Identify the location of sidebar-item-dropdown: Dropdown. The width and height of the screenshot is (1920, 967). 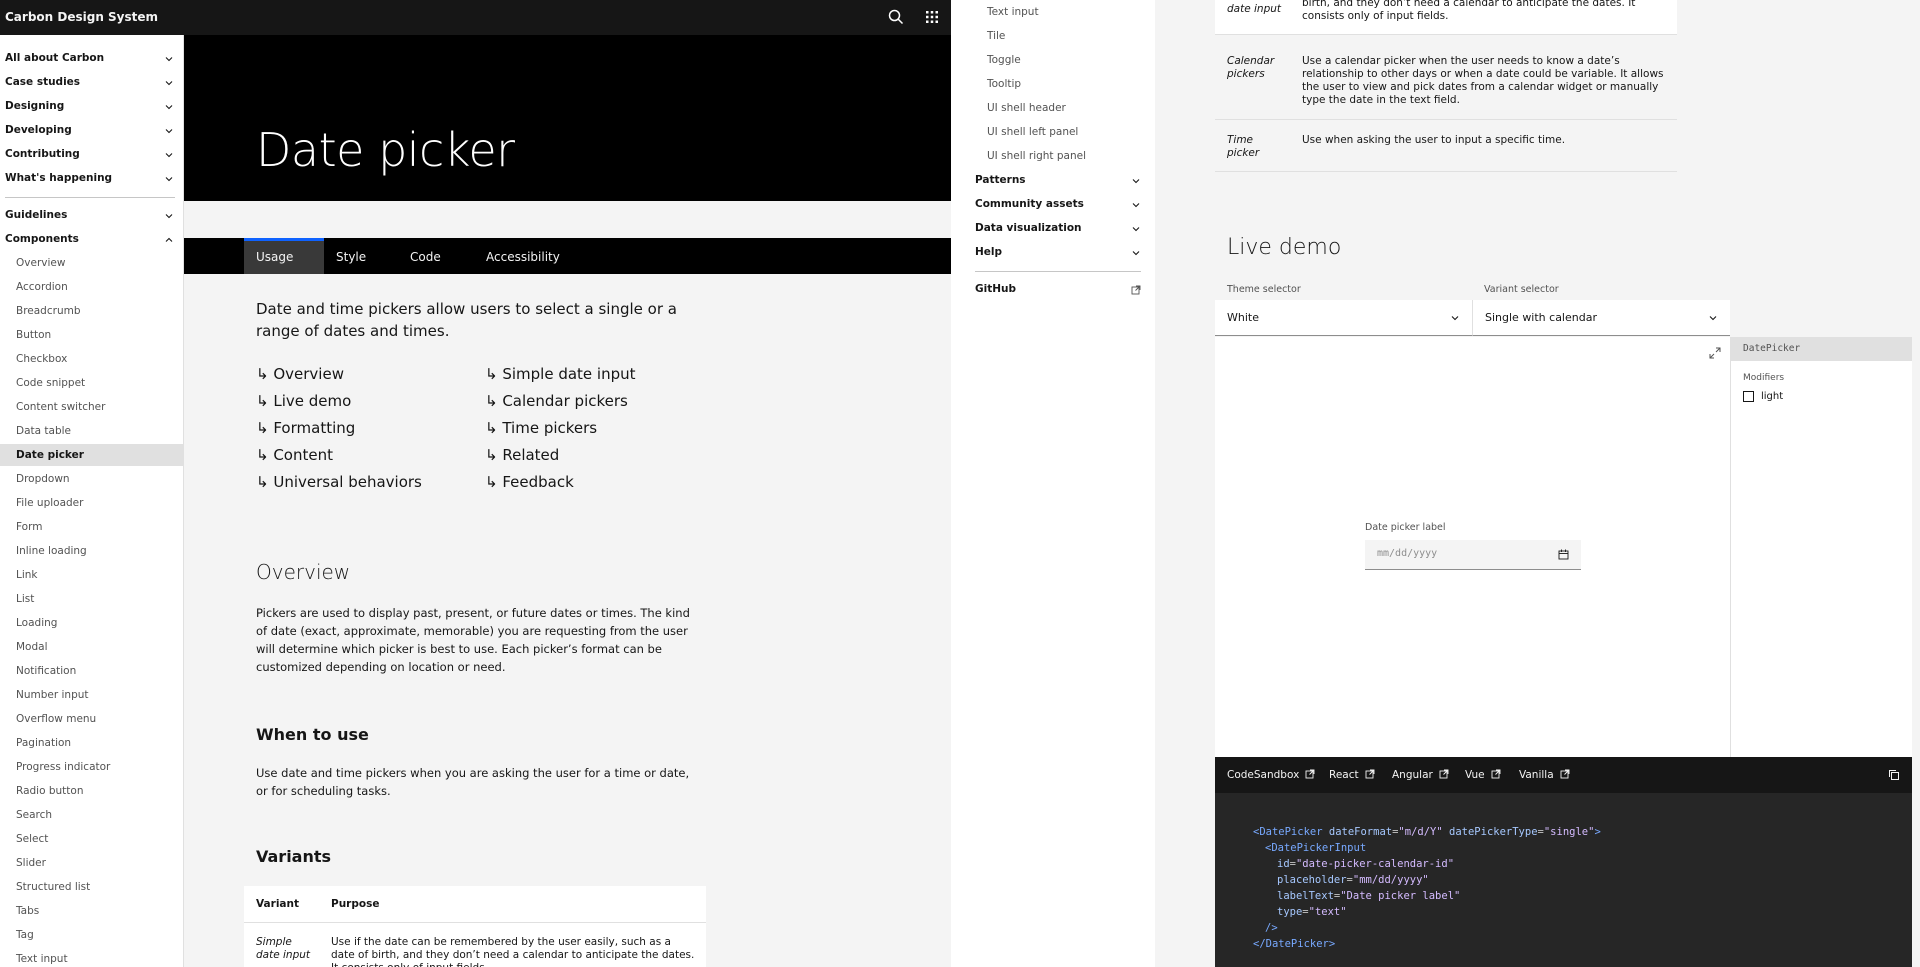
(91, 479).